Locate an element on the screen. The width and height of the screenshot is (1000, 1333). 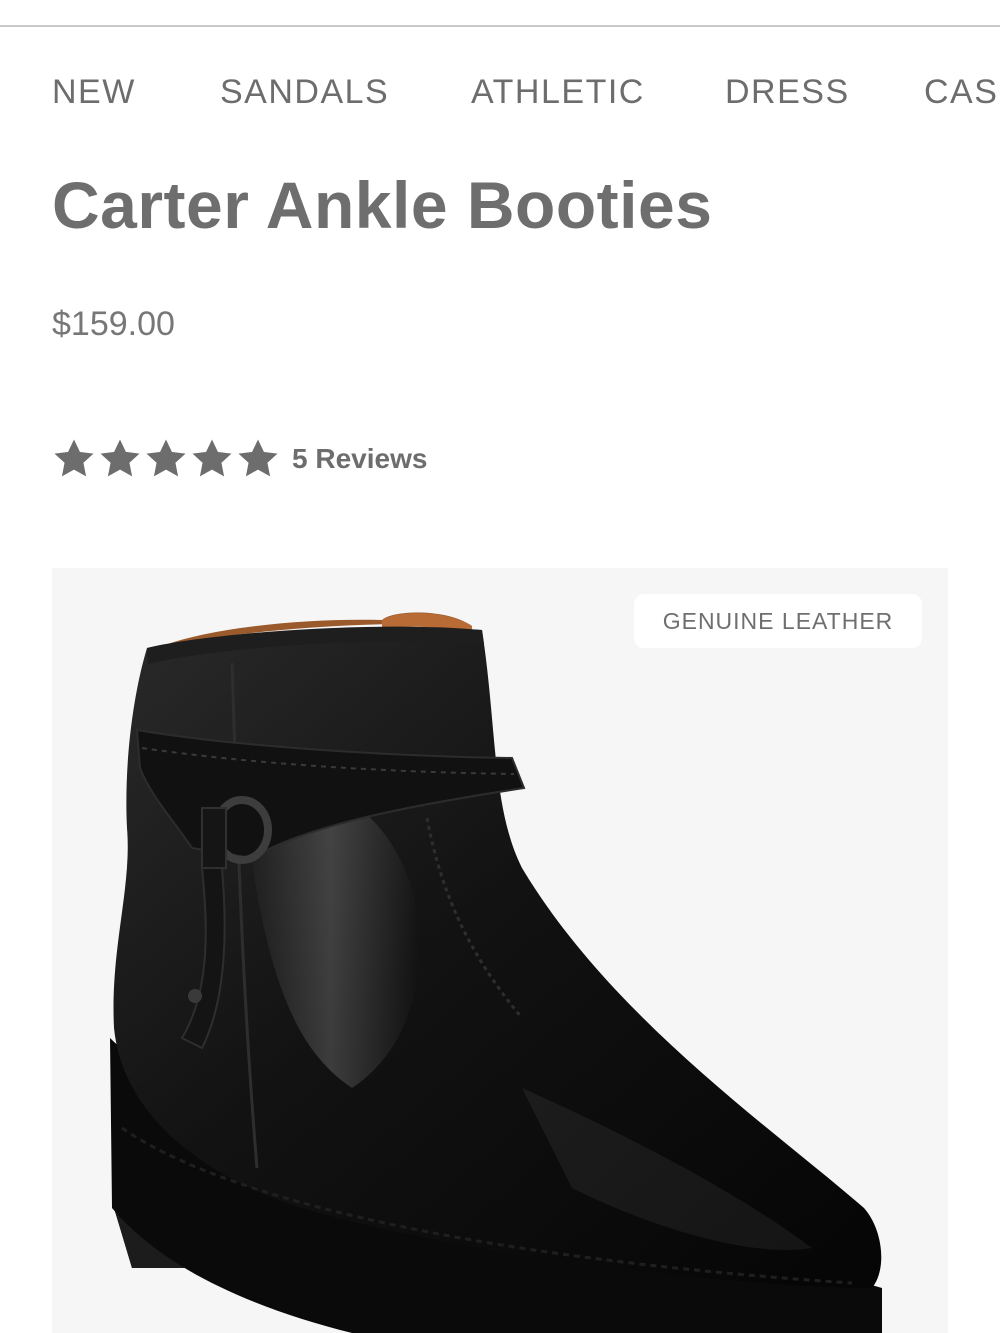
nav-item-new: NEW is located at coordinates (94, 92).